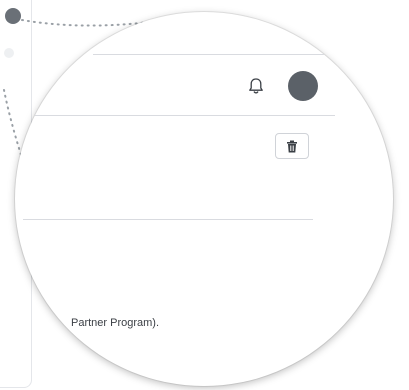  I want to click on section-divider, so click(168, 219).